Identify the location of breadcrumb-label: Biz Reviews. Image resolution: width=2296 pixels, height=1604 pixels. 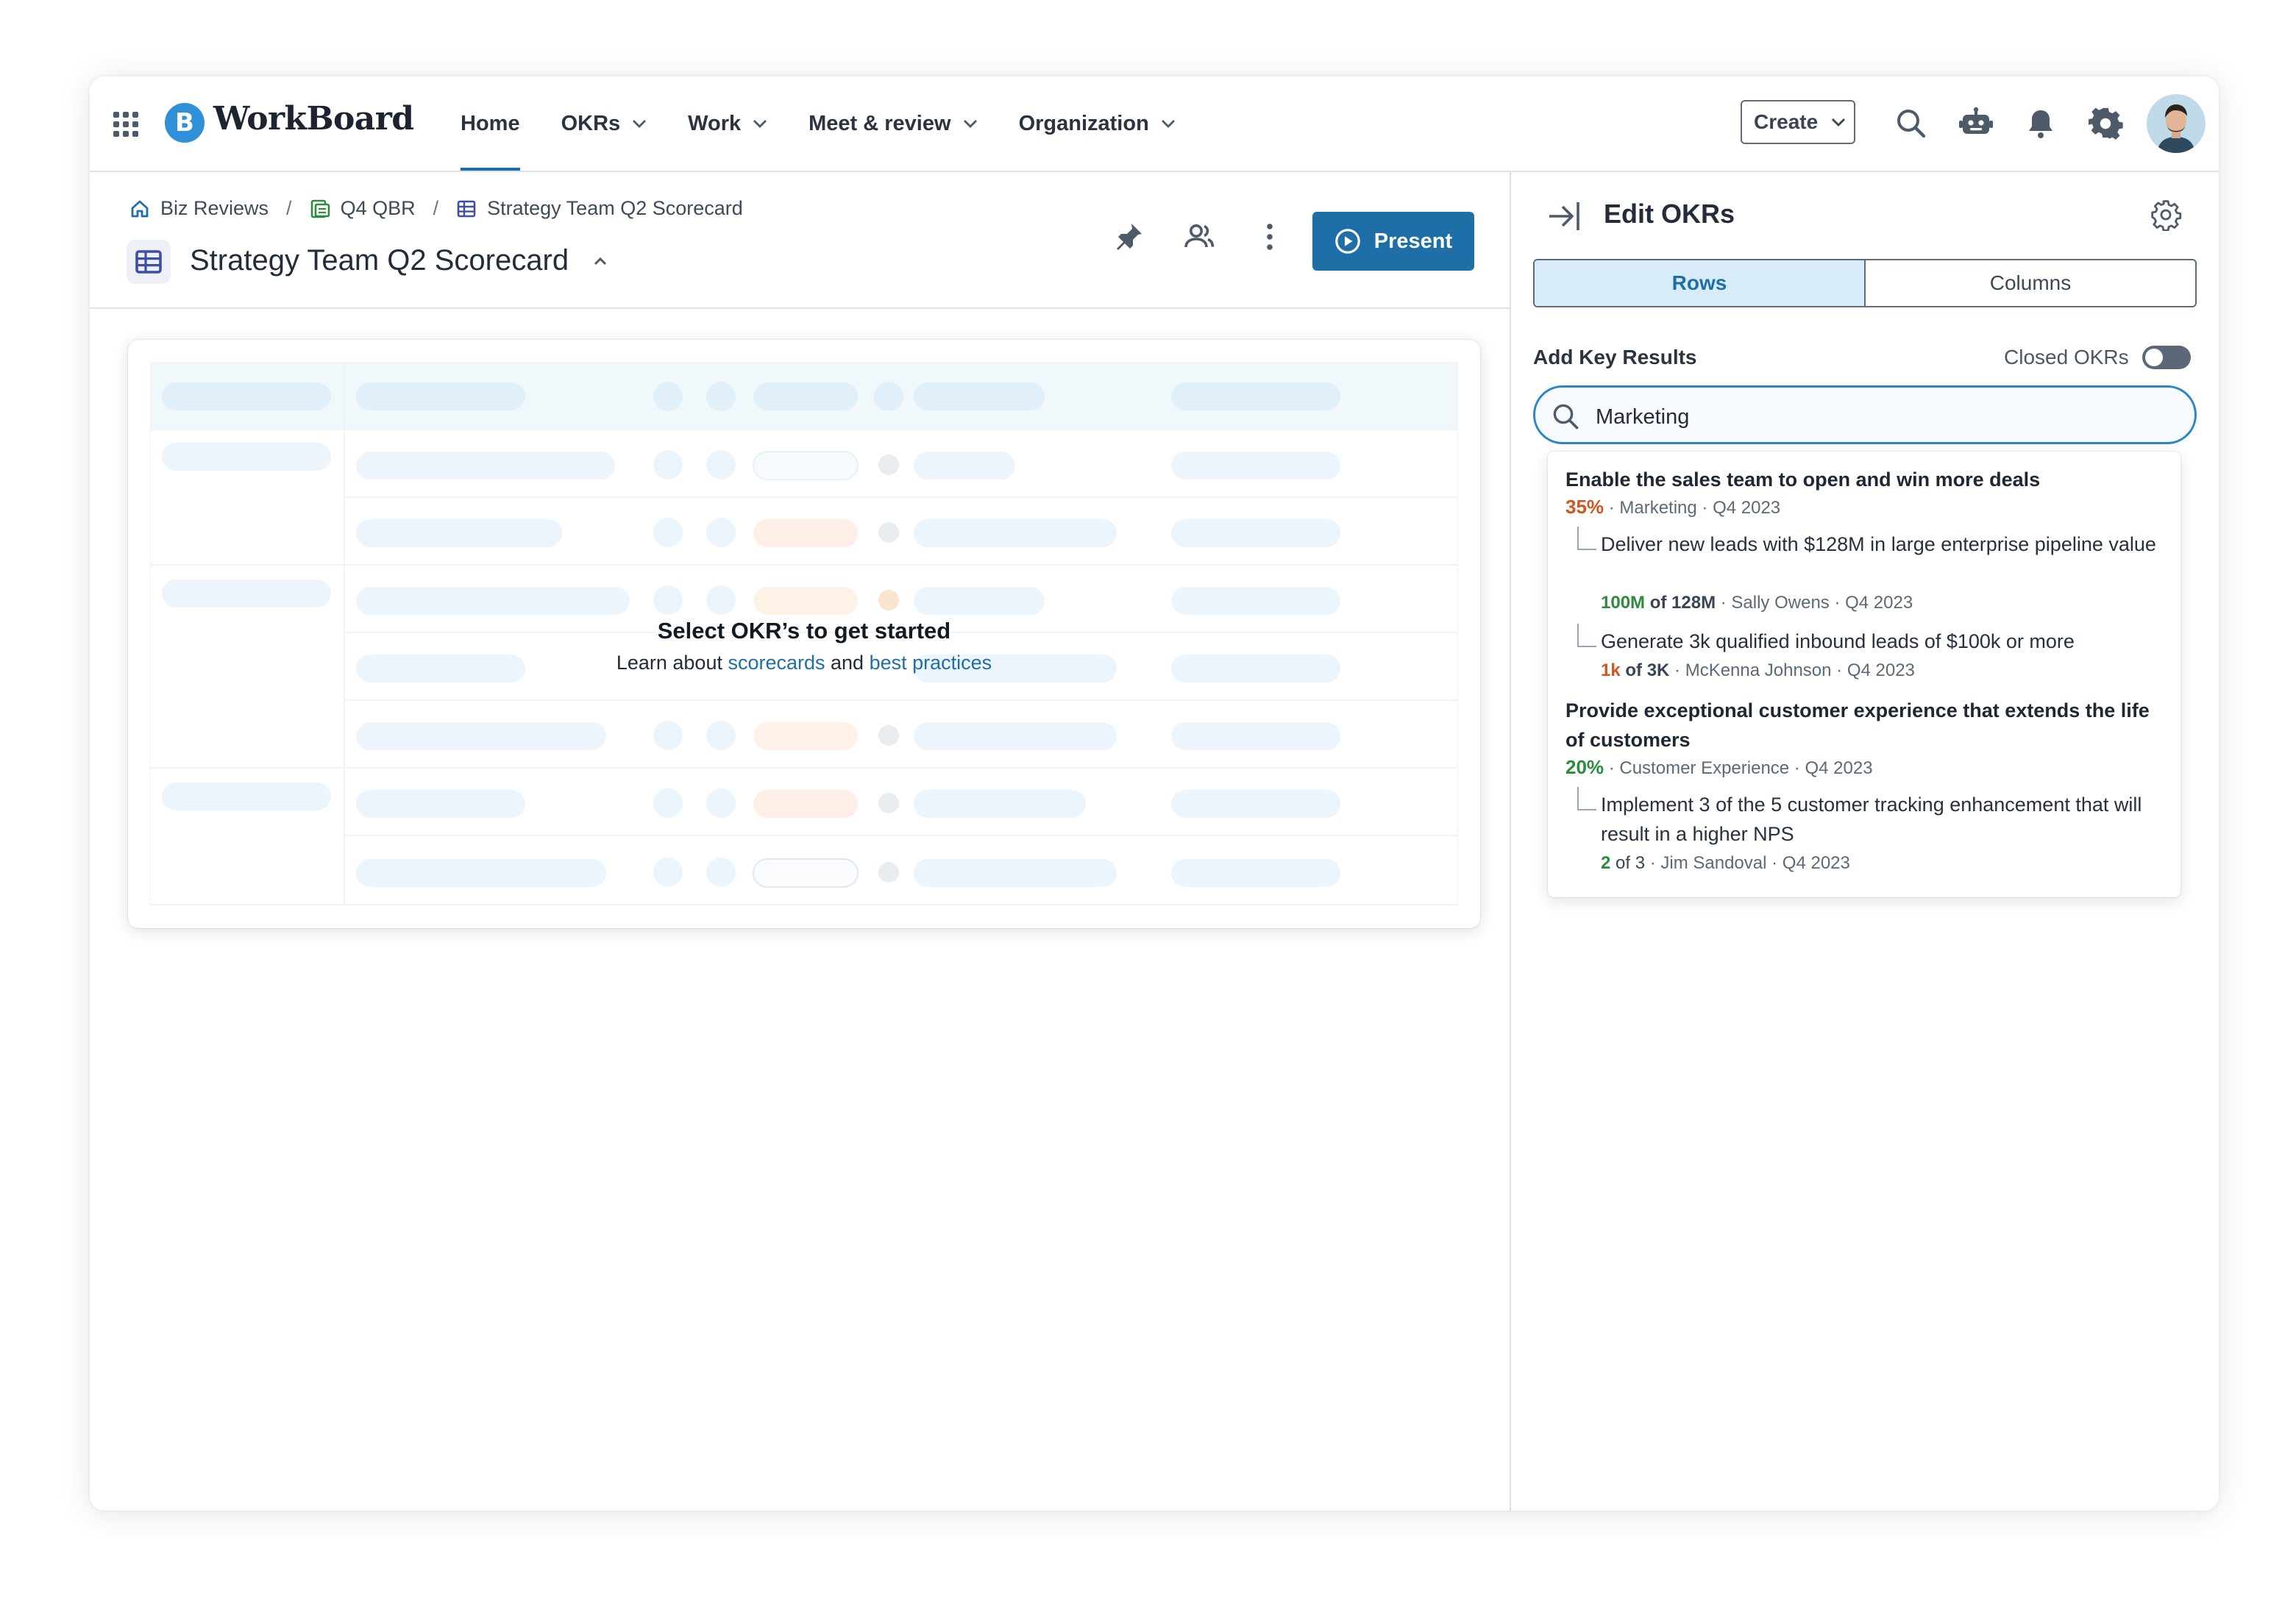
(214, 208).